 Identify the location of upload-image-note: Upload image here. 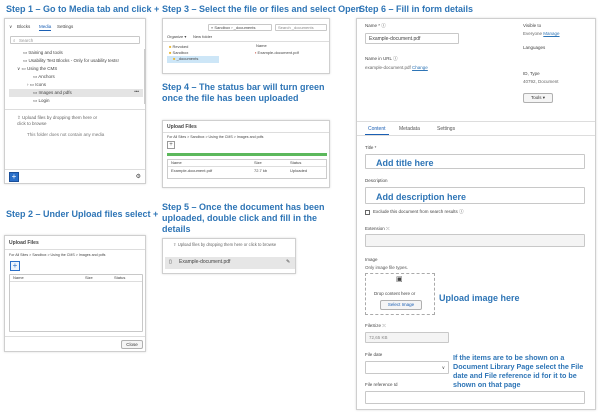
(479, 298).